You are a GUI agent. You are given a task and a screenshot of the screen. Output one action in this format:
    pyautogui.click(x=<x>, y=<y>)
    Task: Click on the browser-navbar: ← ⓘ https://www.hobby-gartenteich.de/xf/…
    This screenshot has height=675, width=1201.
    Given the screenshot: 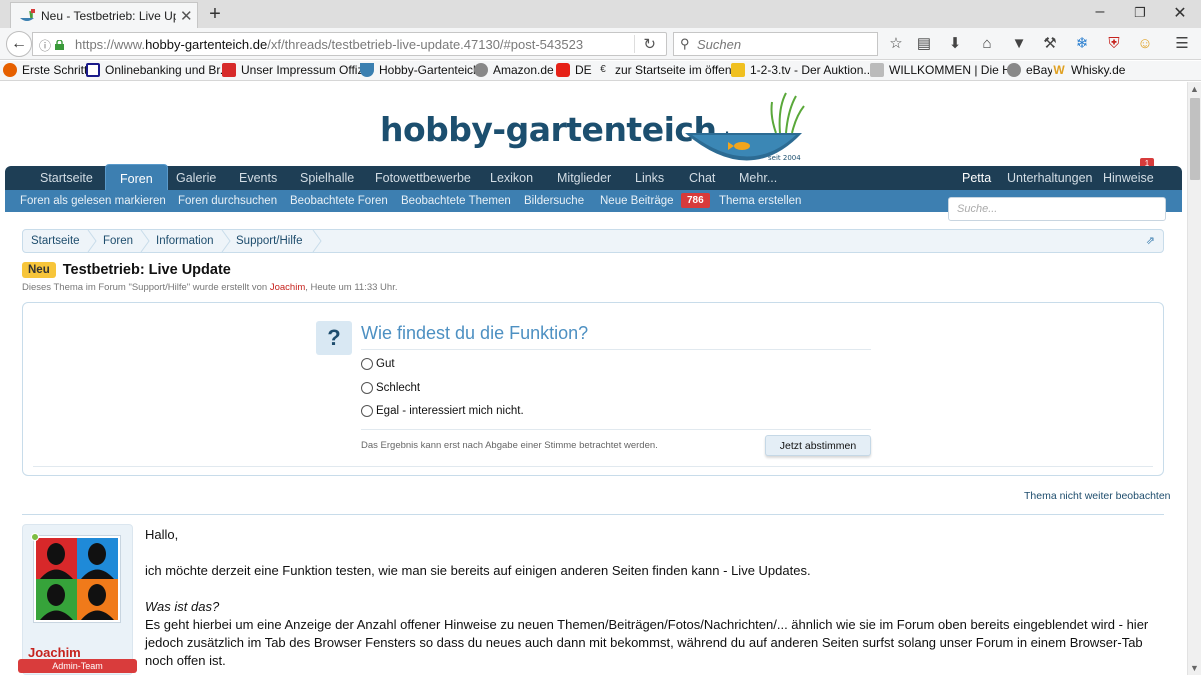 What is the action you would take?
    pyautogui.click(x=600, y=44)
    